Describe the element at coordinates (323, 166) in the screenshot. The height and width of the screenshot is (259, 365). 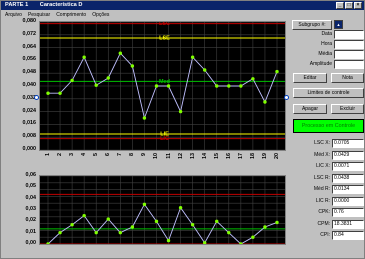
I see `stat-label: LIC X:` at that location.